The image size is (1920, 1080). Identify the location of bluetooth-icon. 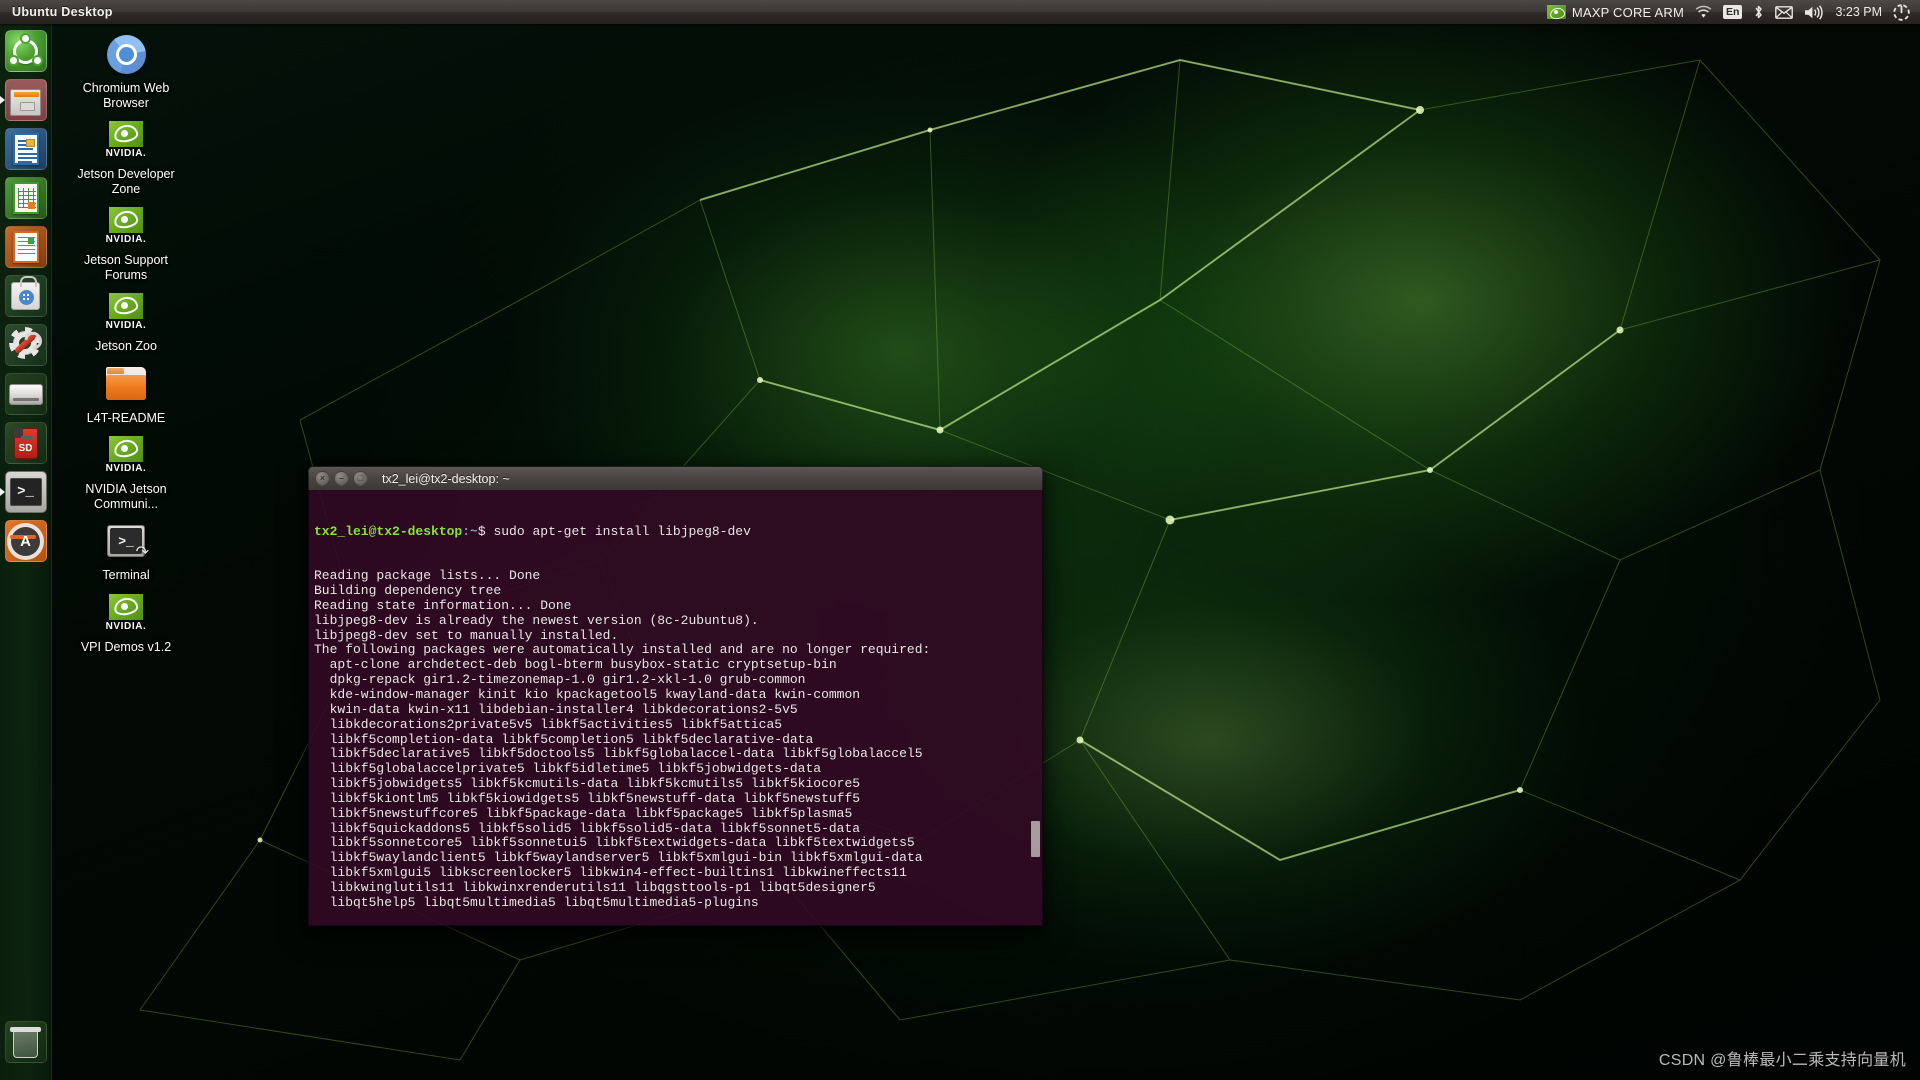
(1758, 12).